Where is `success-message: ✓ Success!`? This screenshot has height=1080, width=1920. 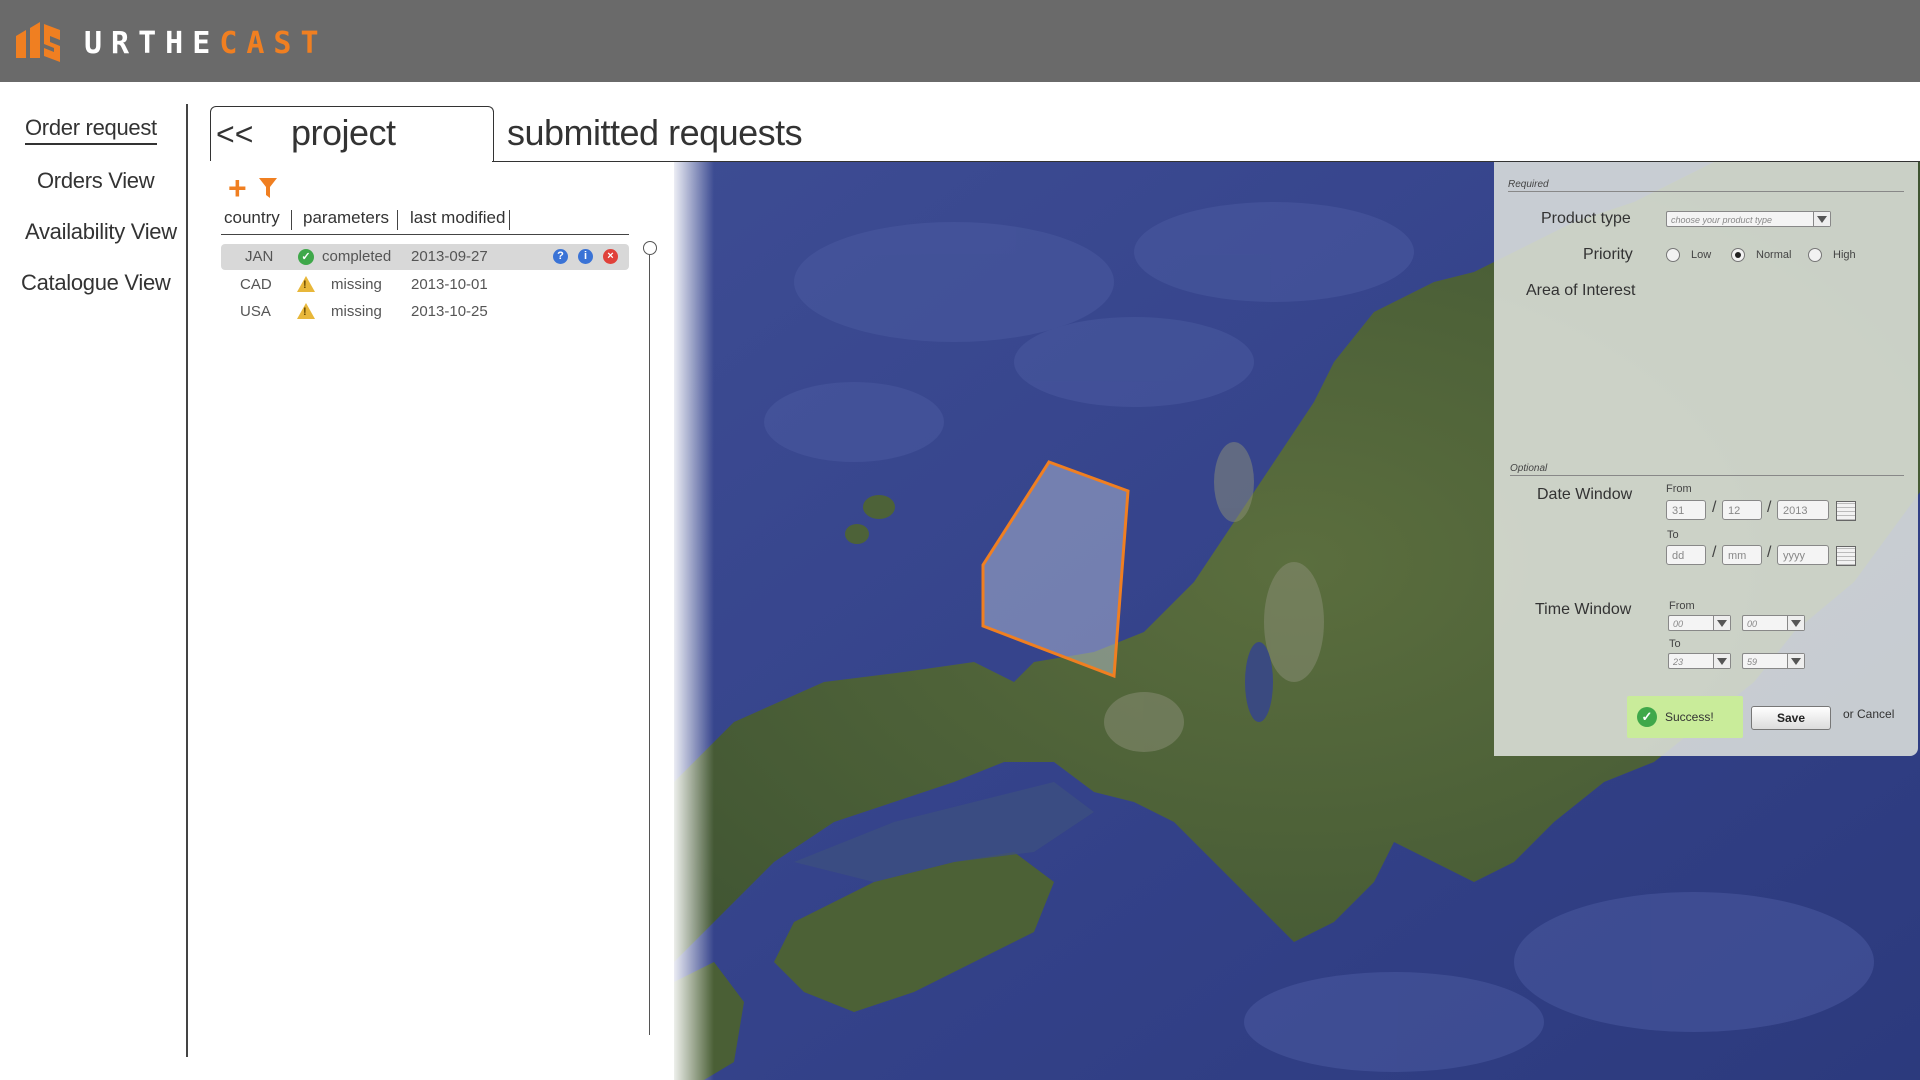 success-message: ✓ Success! is located at coordinates (1685, 717).